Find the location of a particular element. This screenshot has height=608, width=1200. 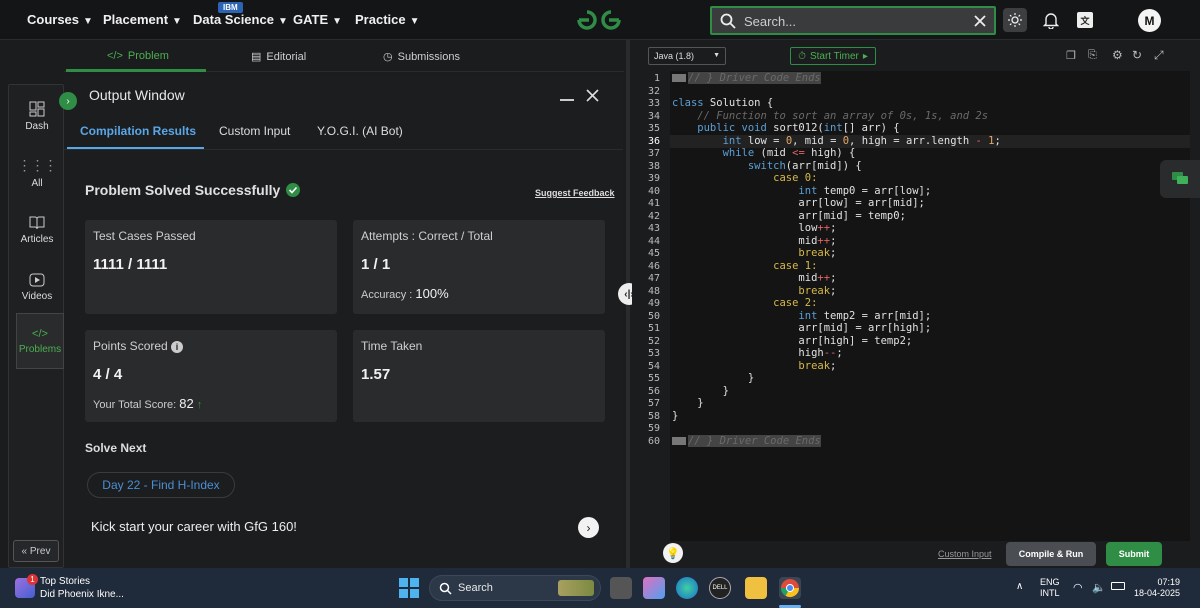

banner-next-button: › is located at coordinates (588, 527).